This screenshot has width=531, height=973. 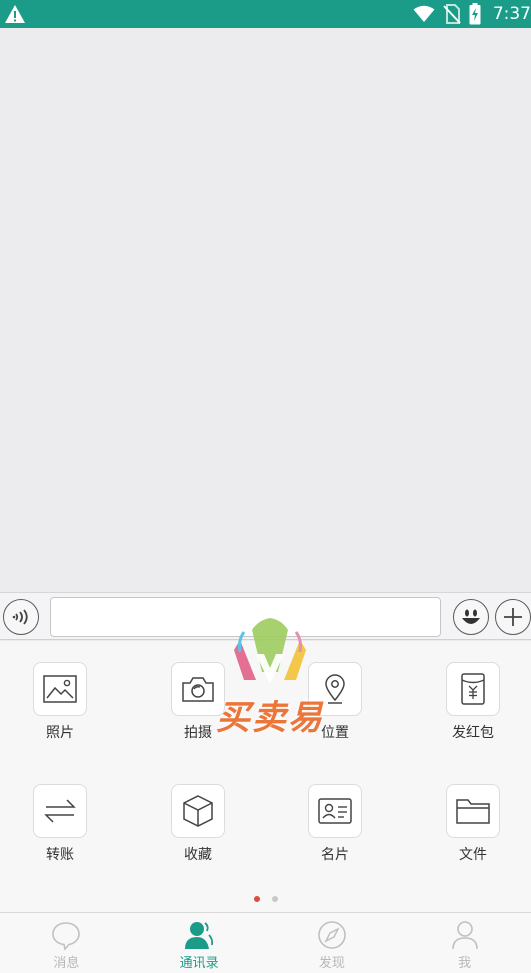 I want to click on tool-label: 位置, so click(x=335, y=733).